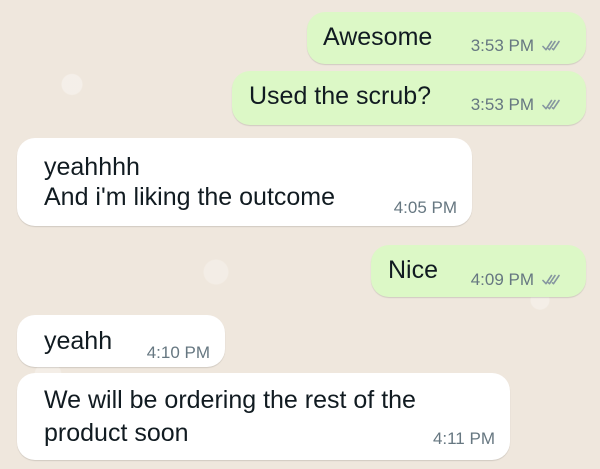 This screenshot has width=600, height=469. Describe the element at coordinates (190, 197) in the screenshot. I see `message-text-line: And i'm liking the outcome` at that location.